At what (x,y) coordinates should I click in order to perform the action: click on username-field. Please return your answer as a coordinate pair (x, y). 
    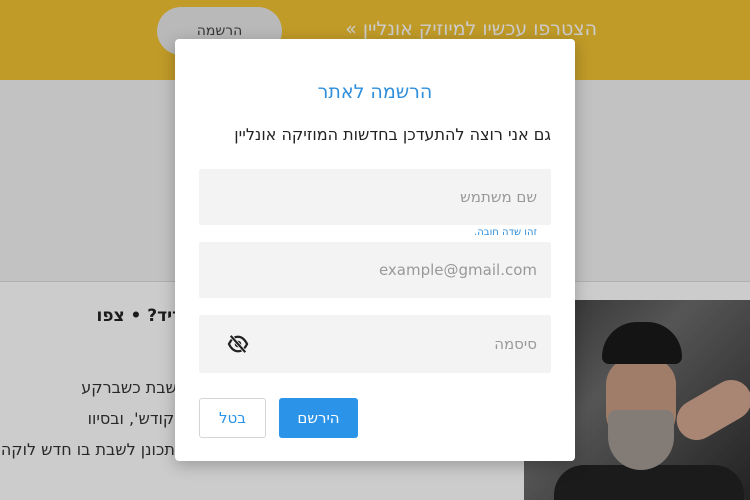
    Looking at the image, I should click on (375, 197).